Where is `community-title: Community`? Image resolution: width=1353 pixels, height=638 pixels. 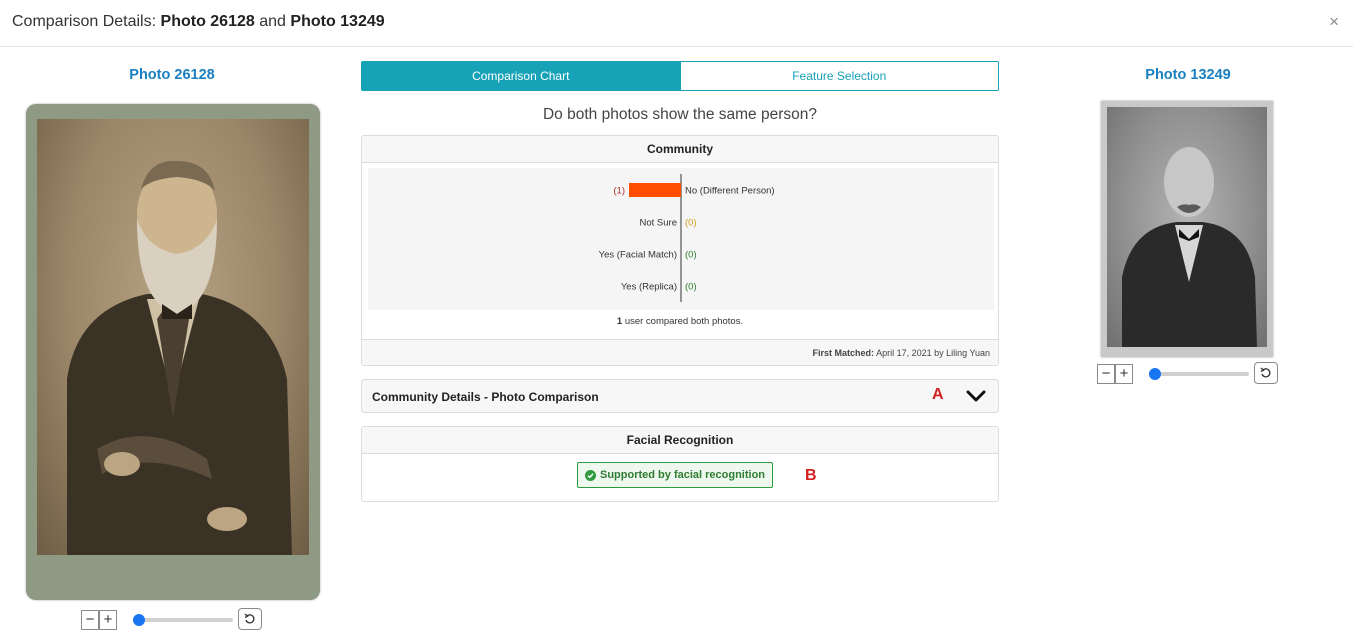
community-title: Community is located at coordinates (680, 149).